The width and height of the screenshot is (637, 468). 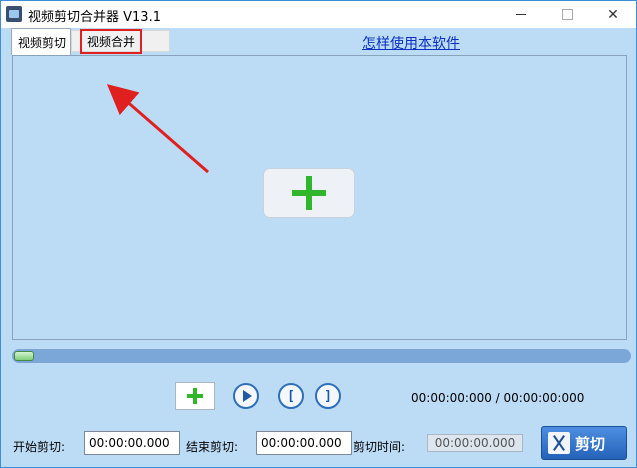 I want to click on add-file-button, so click(x=195, y=396).